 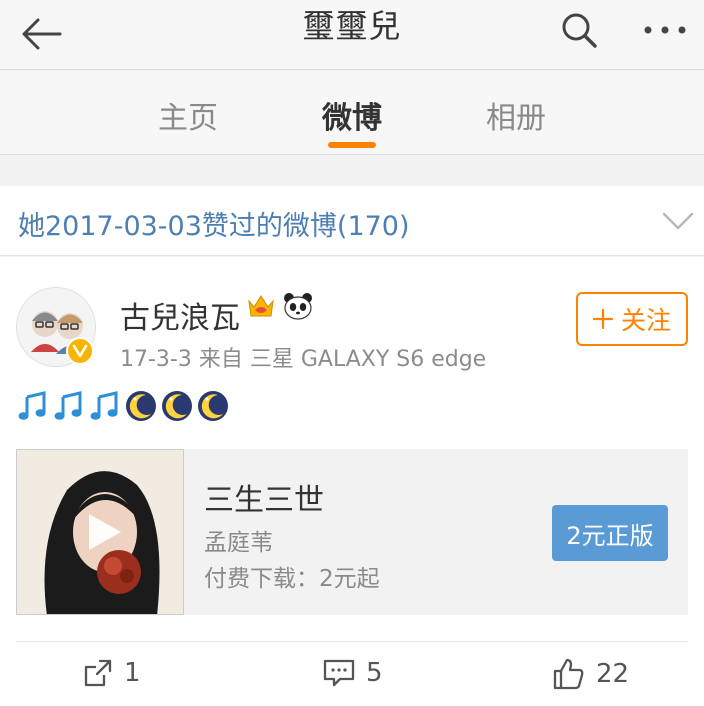 I want to click on tab-weibo: 微博, so click(x=352, y=115).